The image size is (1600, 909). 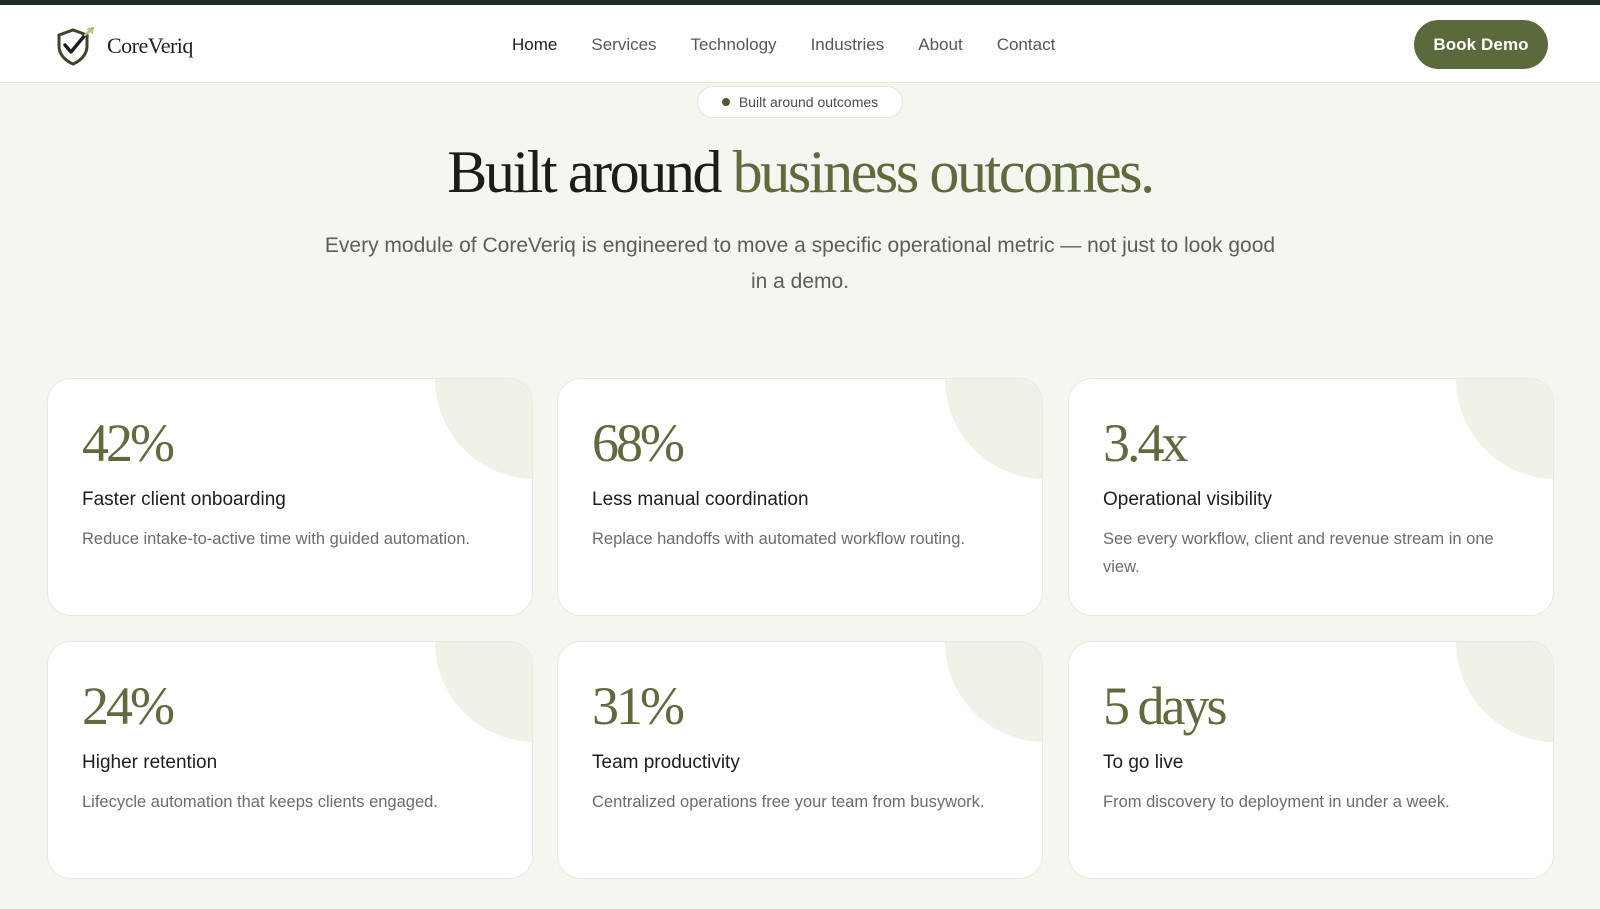 What do you see at coordinates (666, 762) in the screenshot?
I see `metric-title: Team productivity` at bounding box center [666, 762].